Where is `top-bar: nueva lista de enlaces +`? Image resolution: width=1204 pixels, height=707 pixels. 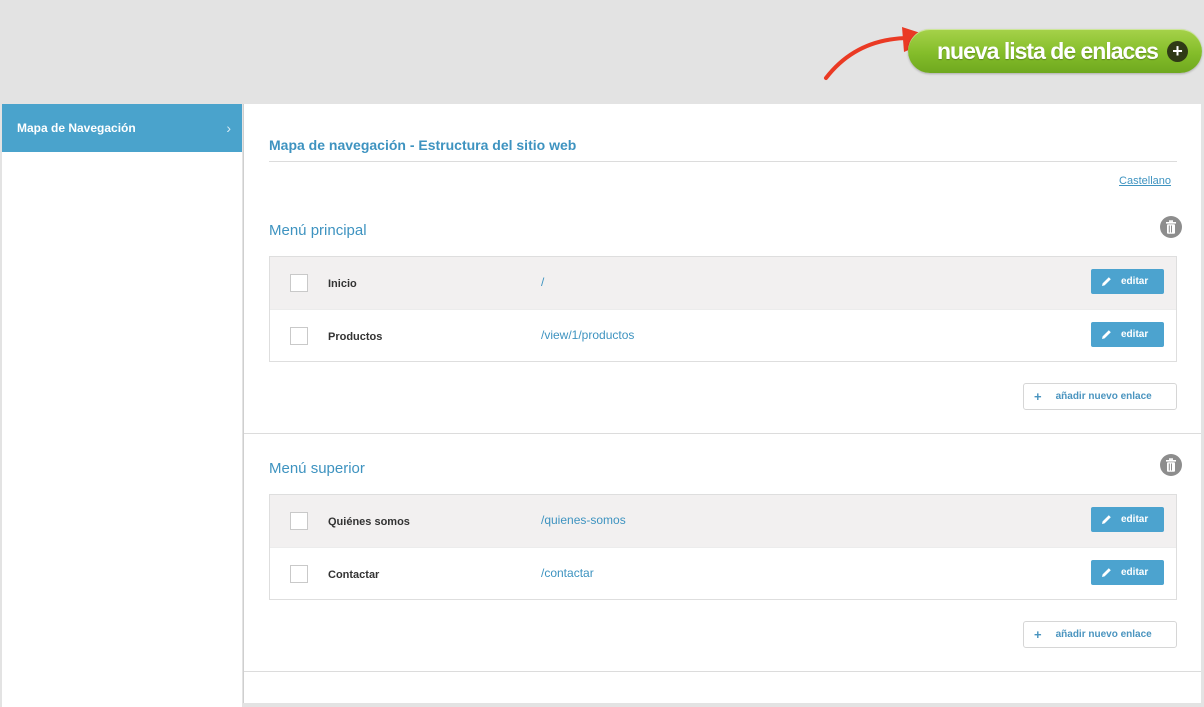
top-bar: nueva lista de enlaces + is located at coordinates (602, 52).